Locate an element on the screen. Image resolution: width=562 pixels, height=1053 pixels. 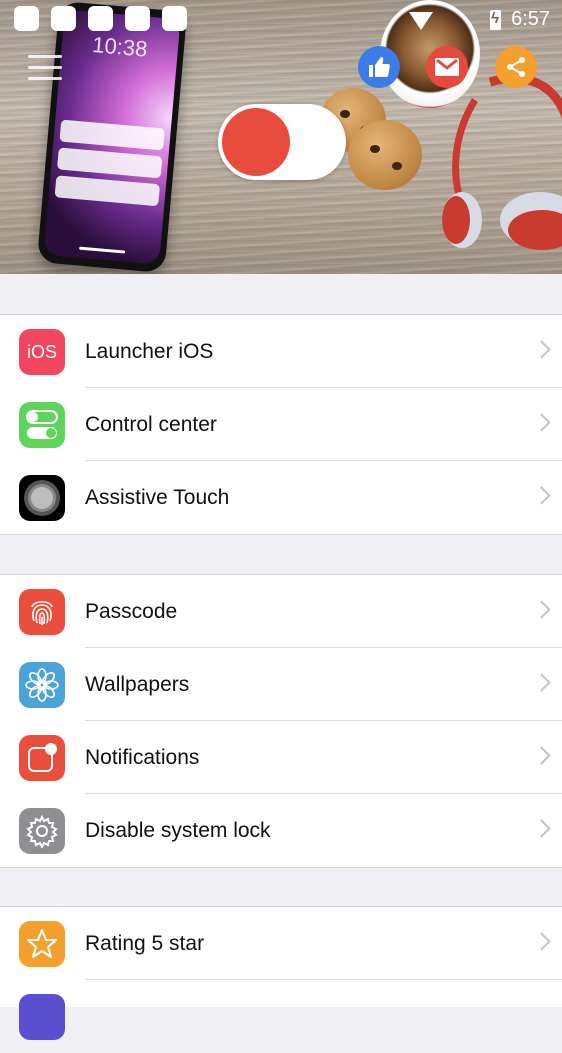
share-icon is located at coordinates (516, 67).